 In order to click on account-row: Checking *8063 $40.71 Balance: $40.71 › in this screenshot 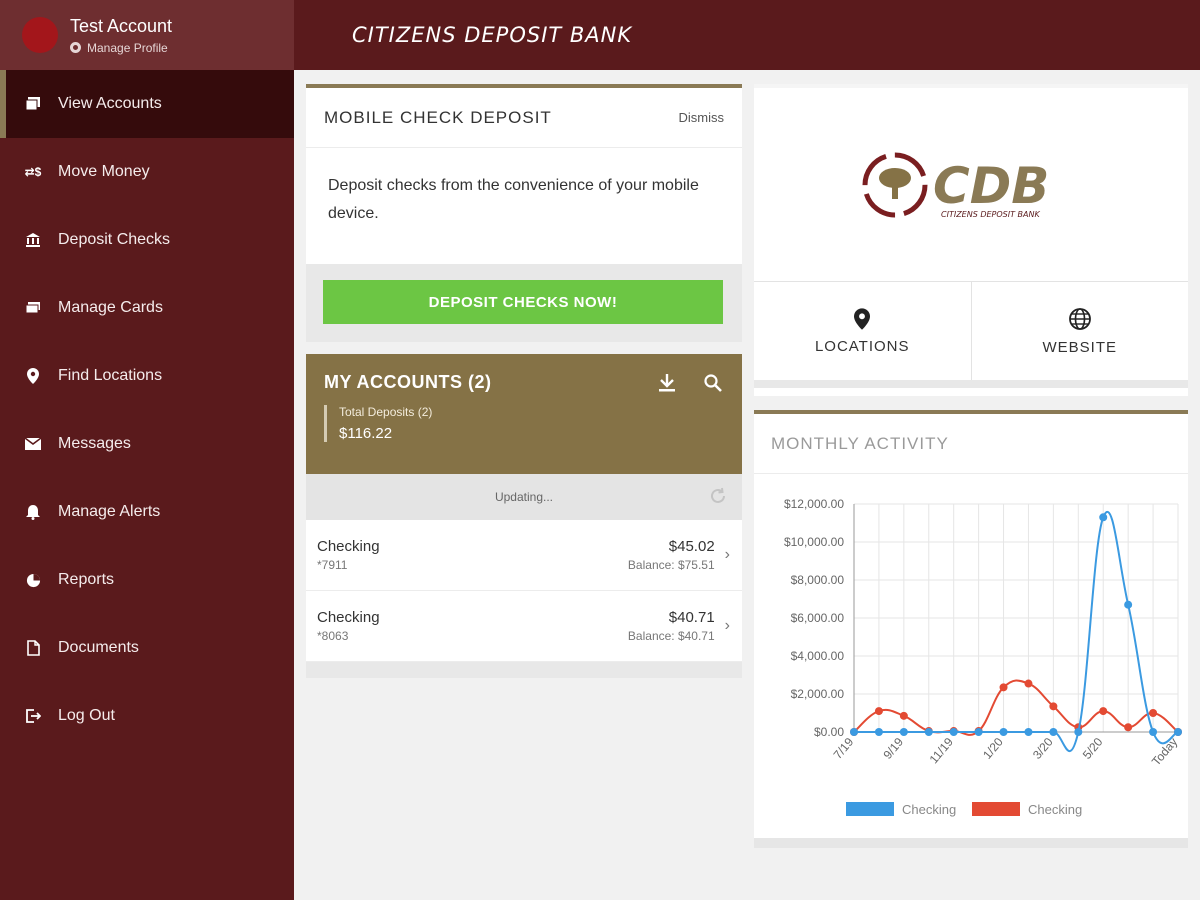, I will do `click(524, 626)`.